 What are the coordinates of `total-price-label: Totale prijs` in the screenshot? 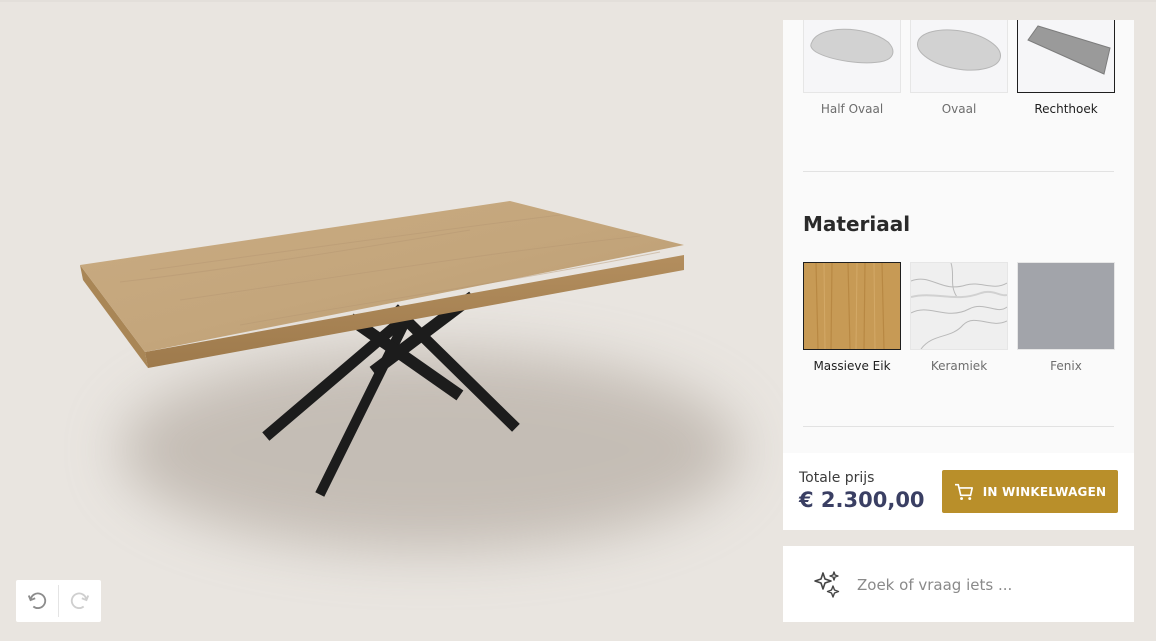 It's located at (837, 478).